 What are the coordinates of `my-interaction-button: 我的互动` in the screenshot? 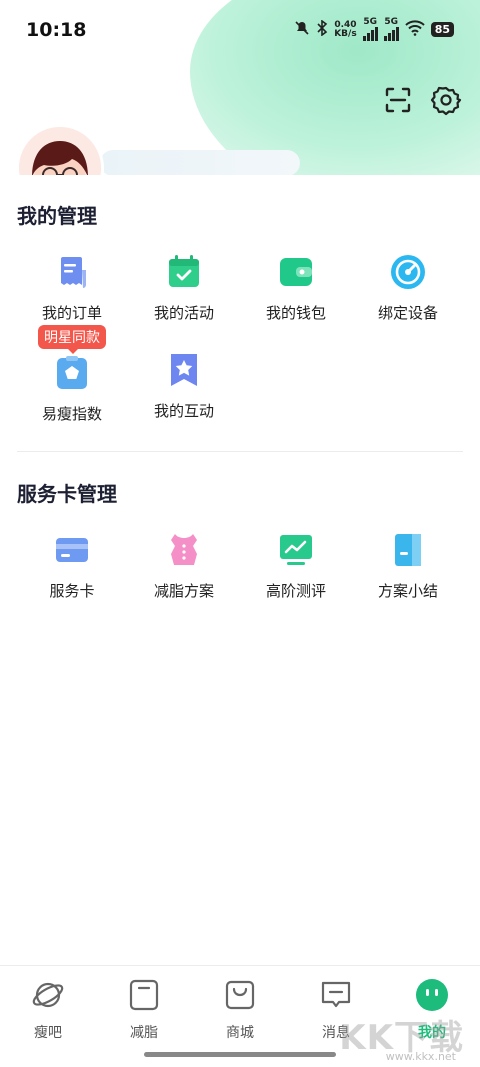 It's located at (184, 392).